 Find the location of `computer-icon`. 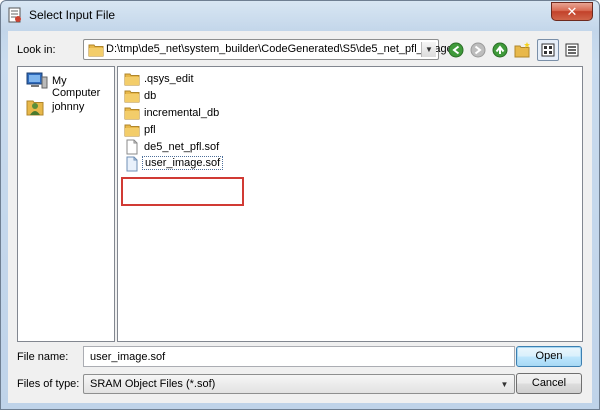

computer-icon is located at coordinates (37, 80).